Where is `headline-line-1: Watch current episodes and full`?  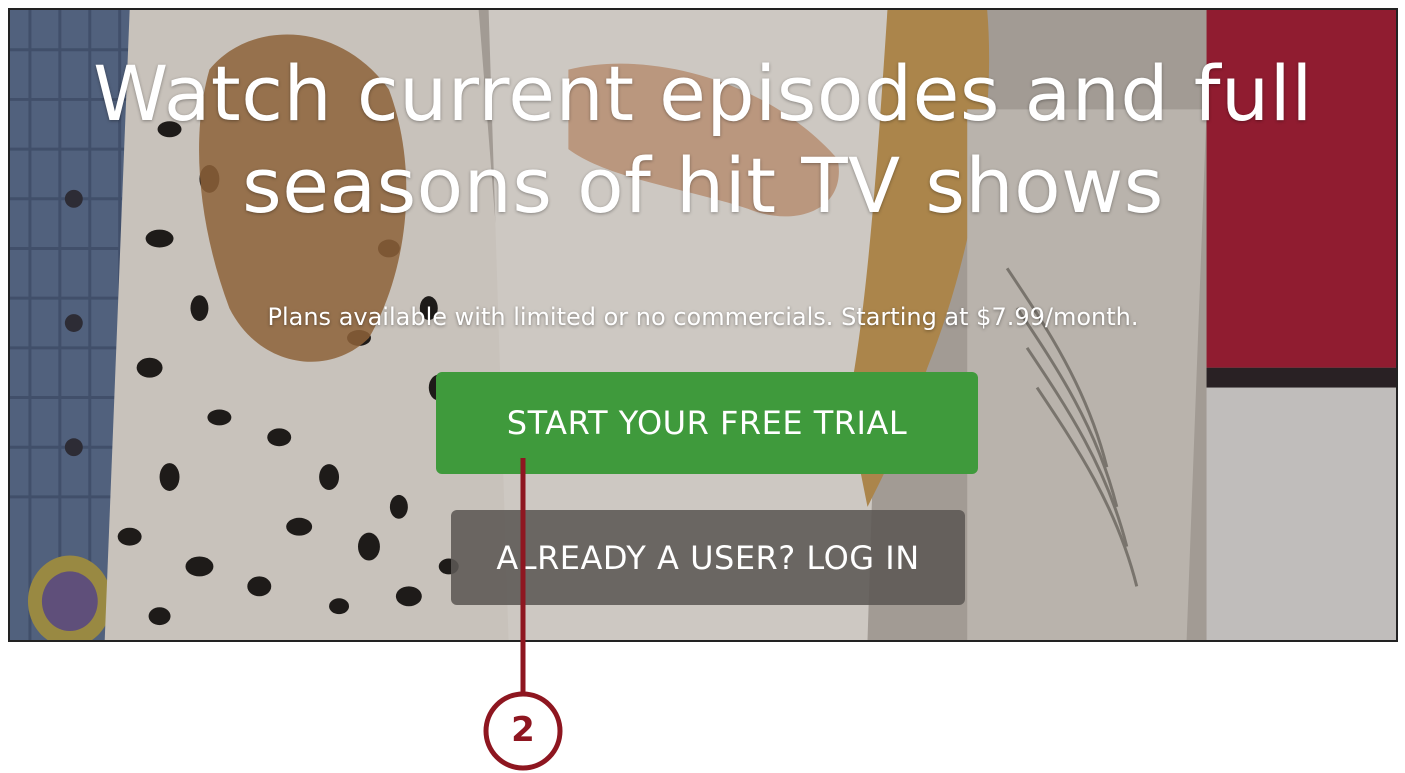
headline-line-1: Watch current episodes and full is located at coordinates (703, 93).